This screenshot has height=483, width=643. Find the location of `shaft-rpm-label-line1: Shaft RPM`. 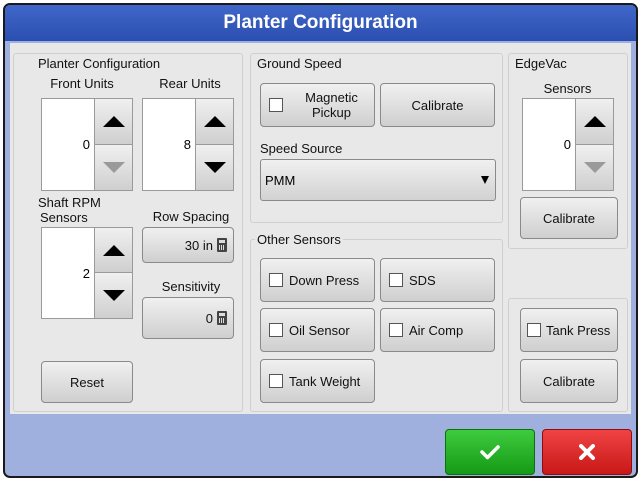

shaft-rpm-label-line1: Shaft RPM is located at coordinates (69, 202).